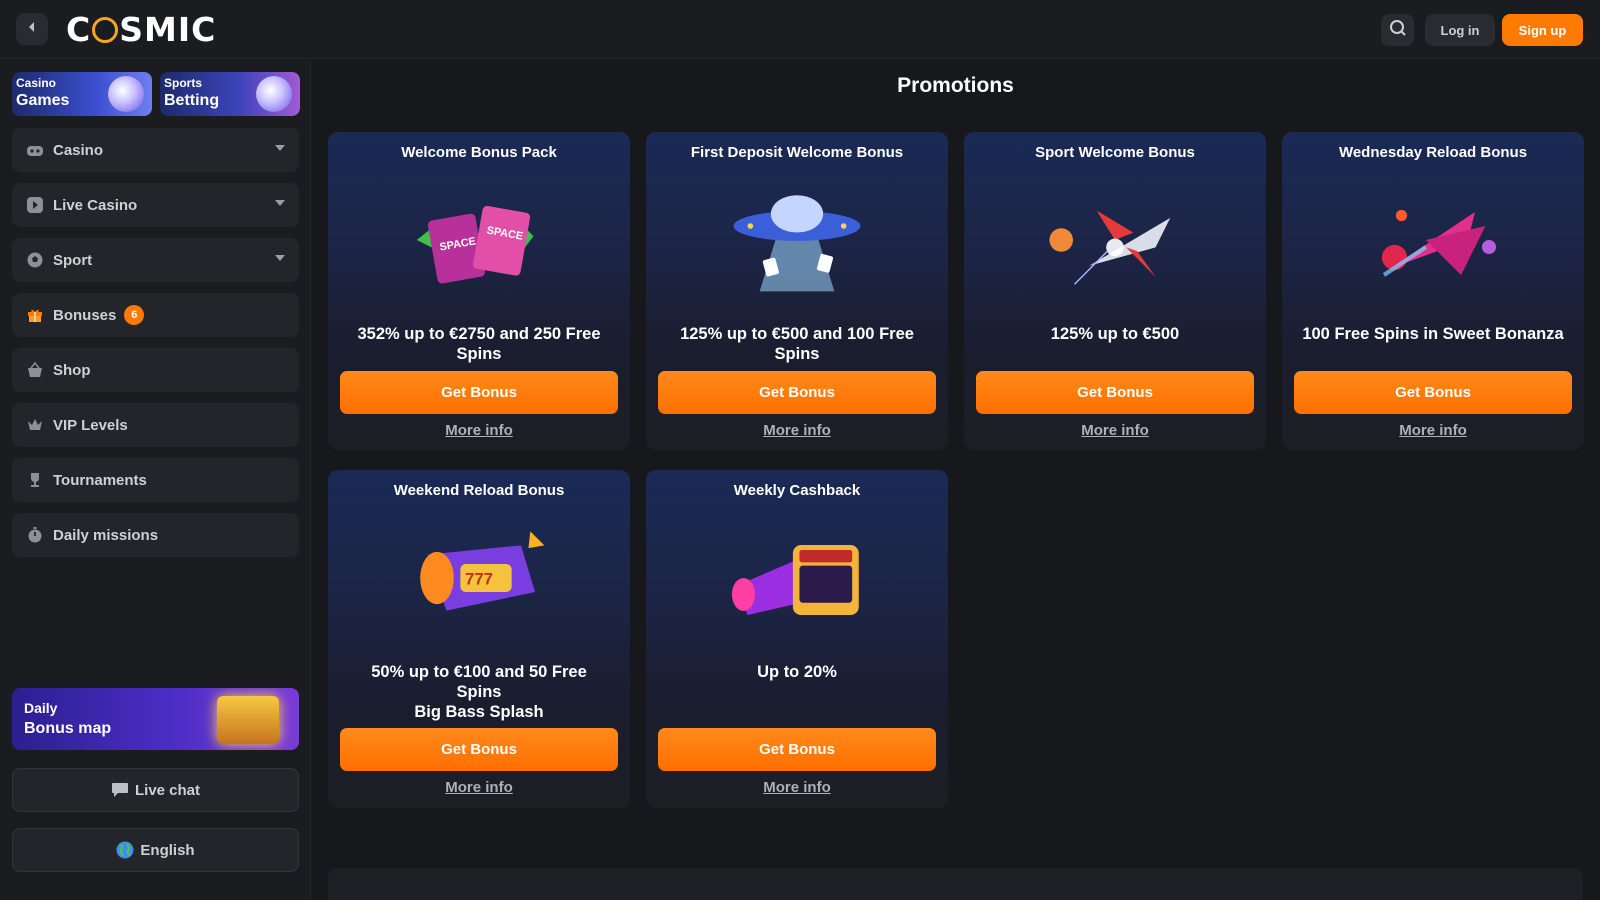  What do you see at coordinates (155, 370) in the screenshot?
I see `sidebar-item-shop: Shop` at bounding box center [155, 370].